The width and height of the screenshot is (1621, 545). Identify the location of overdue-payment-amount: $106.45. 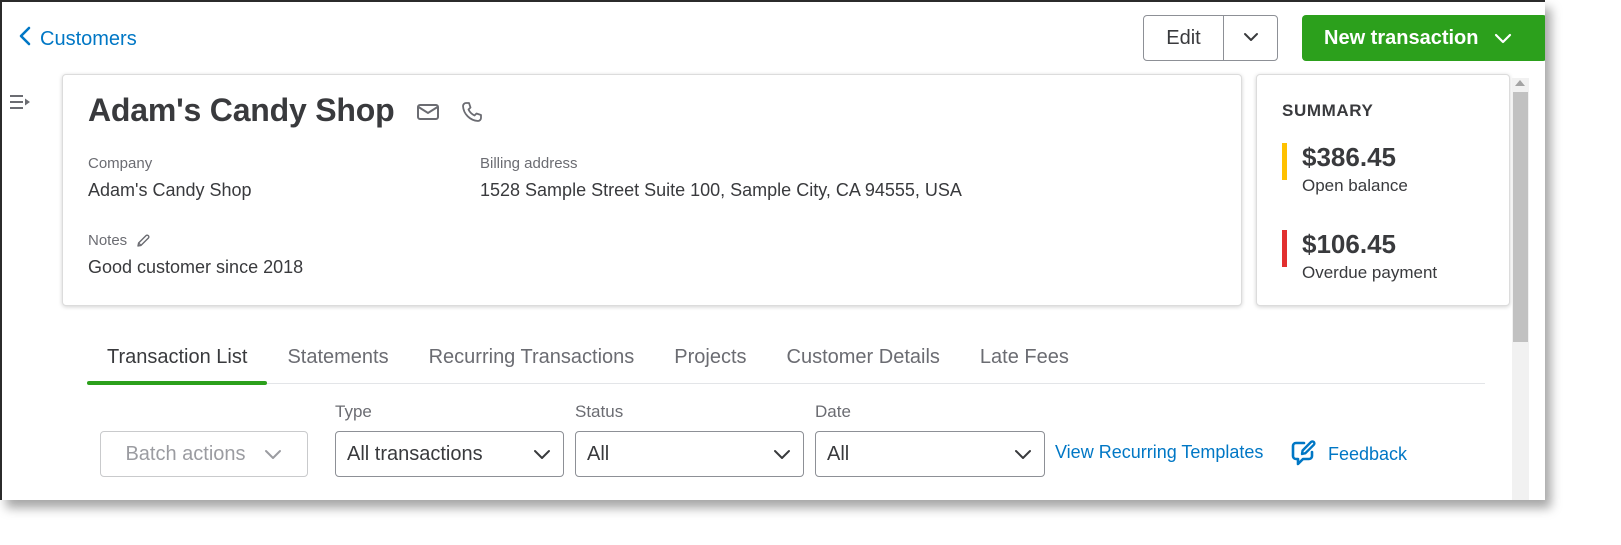
(1349, 244).